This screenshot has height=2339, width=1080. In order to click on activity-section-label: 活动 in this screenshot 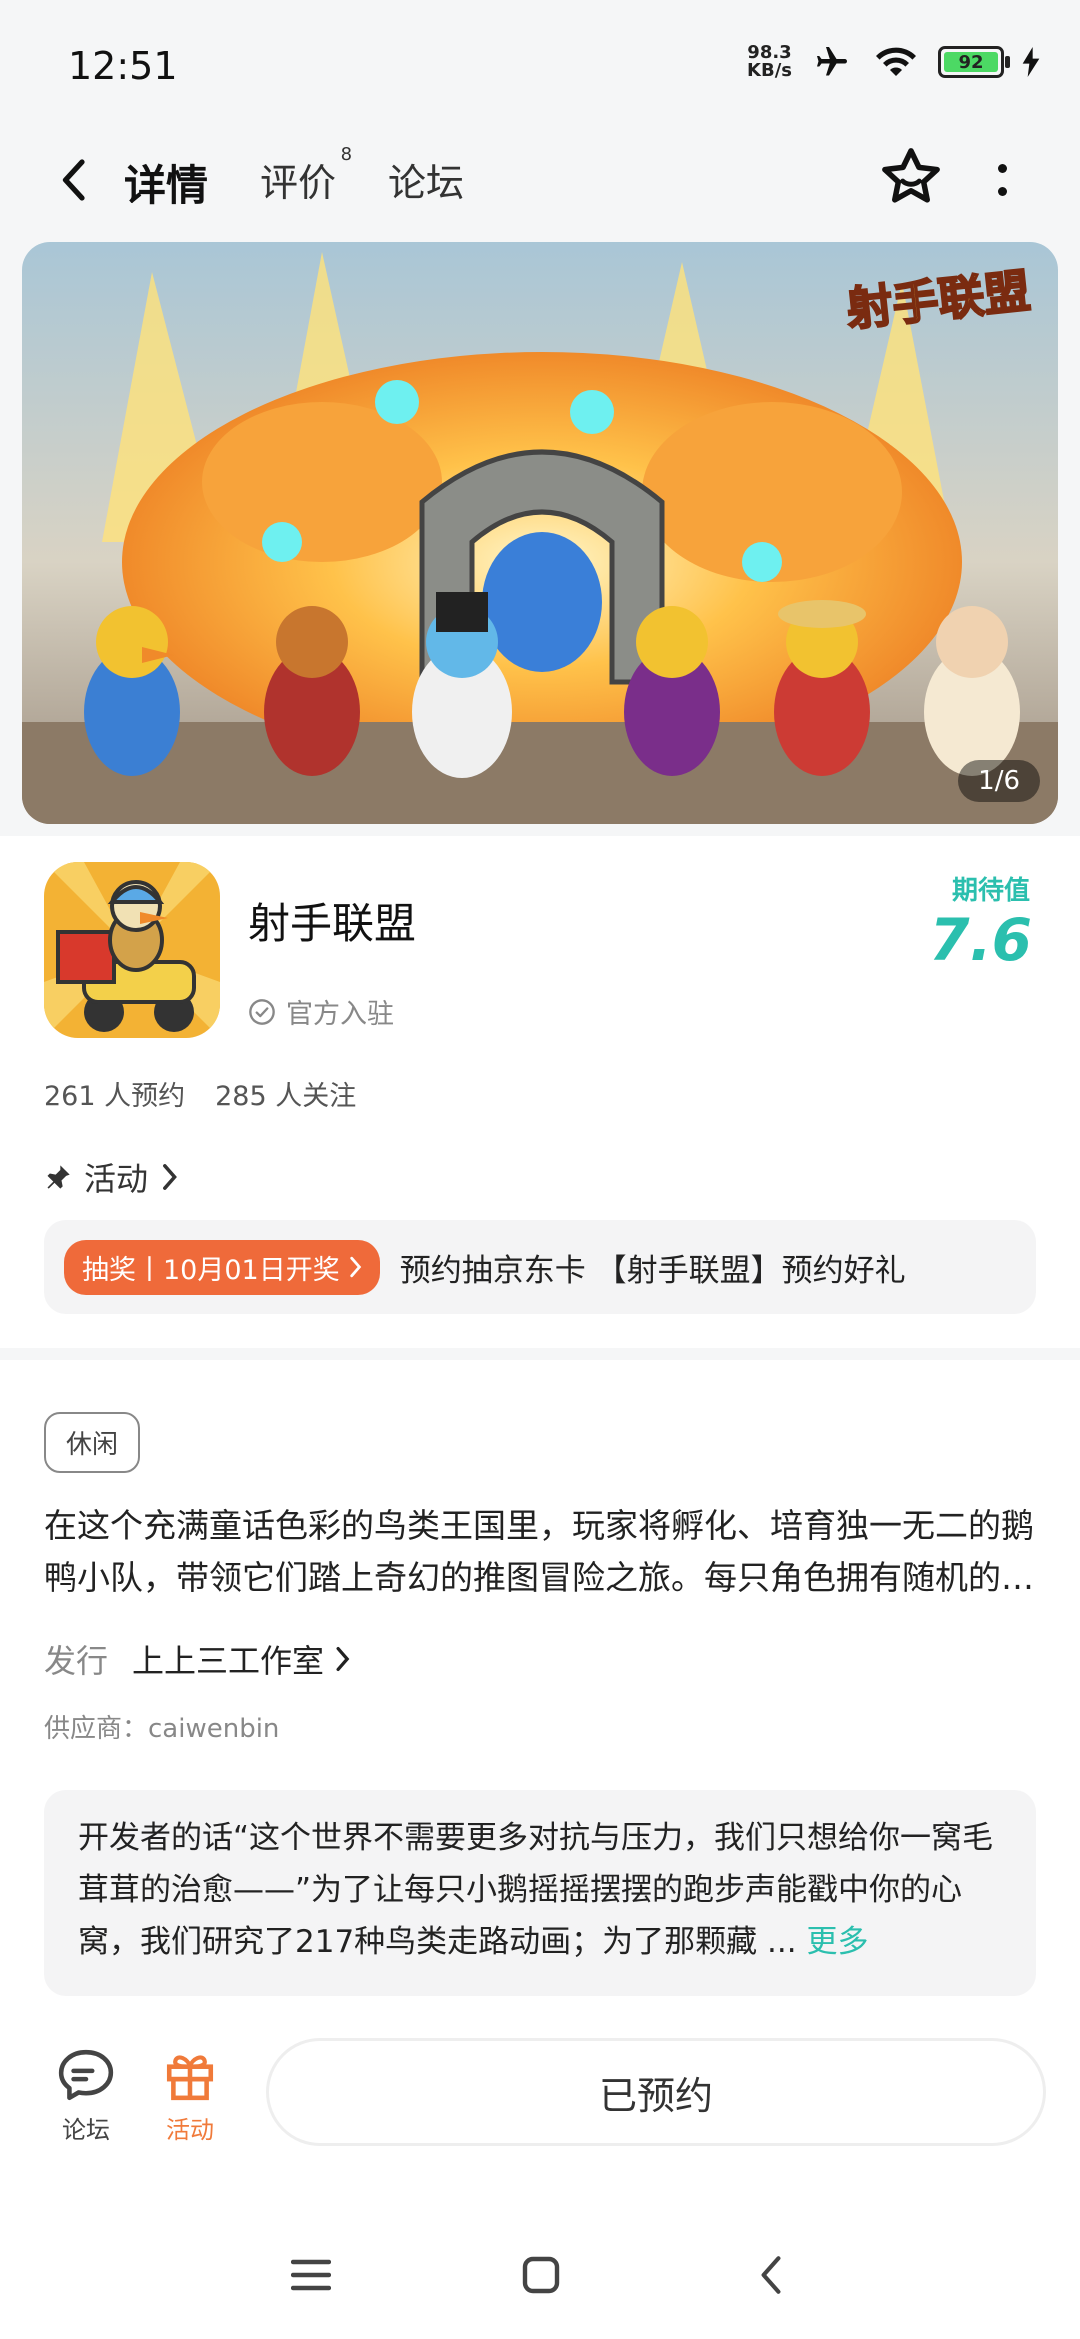, I will do `click(116, 1179)`.